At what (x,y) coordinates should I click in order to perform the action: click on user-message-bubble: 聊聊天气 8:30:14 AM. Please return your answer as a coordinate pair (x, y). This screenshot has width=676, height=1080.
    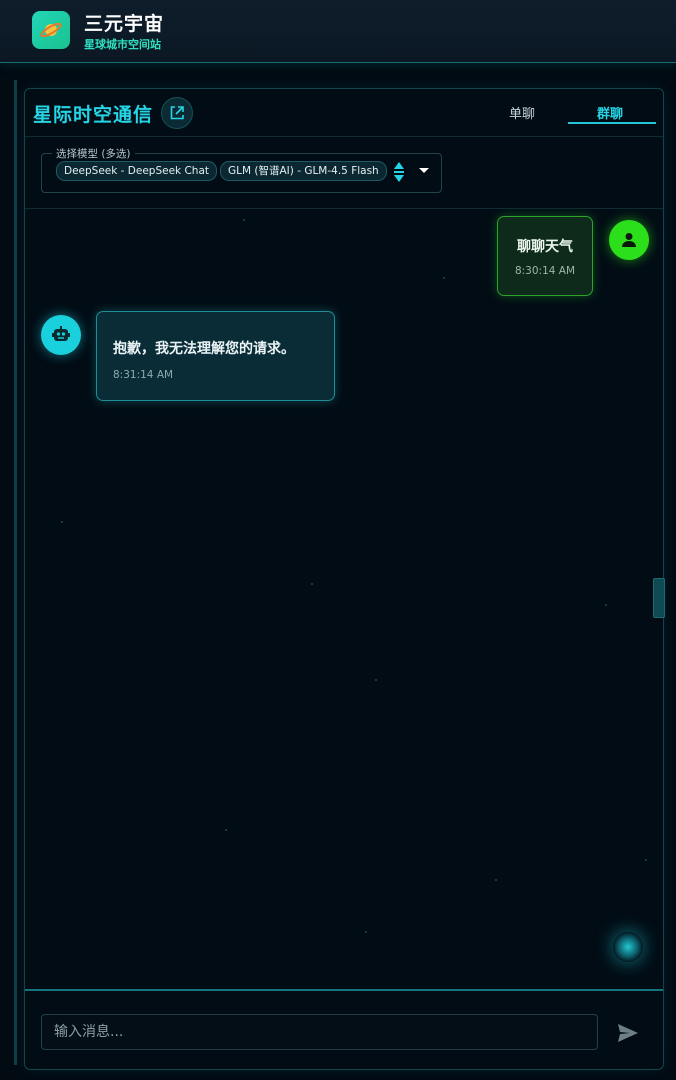
    Looking at the image, I should click on (545, 256).